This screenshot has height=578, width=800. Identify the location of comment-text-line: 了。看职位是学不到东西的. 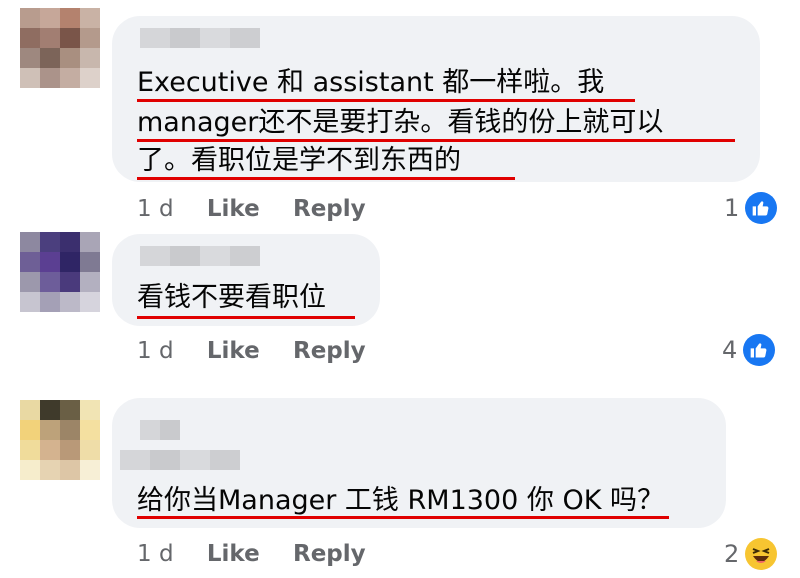
(299, 160).